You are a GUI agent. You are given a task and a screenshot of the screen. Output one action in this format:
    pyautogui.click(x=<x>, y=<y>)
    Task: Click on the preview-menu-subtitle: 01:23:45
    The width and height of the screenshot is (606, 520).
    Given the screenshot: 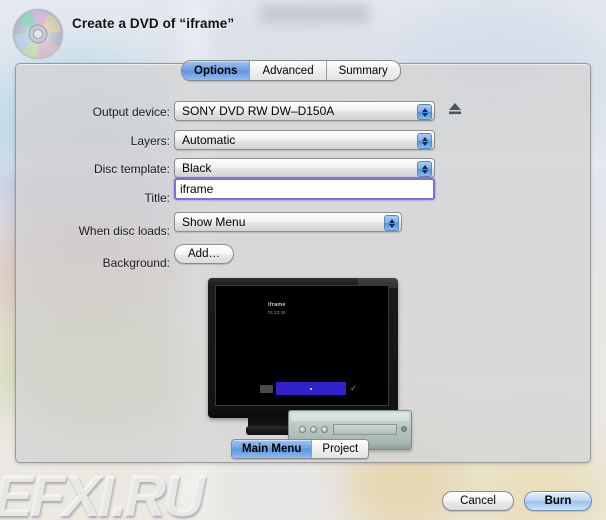 What is the action you would take?
    pyautogui.click(x=277, y=312)
    